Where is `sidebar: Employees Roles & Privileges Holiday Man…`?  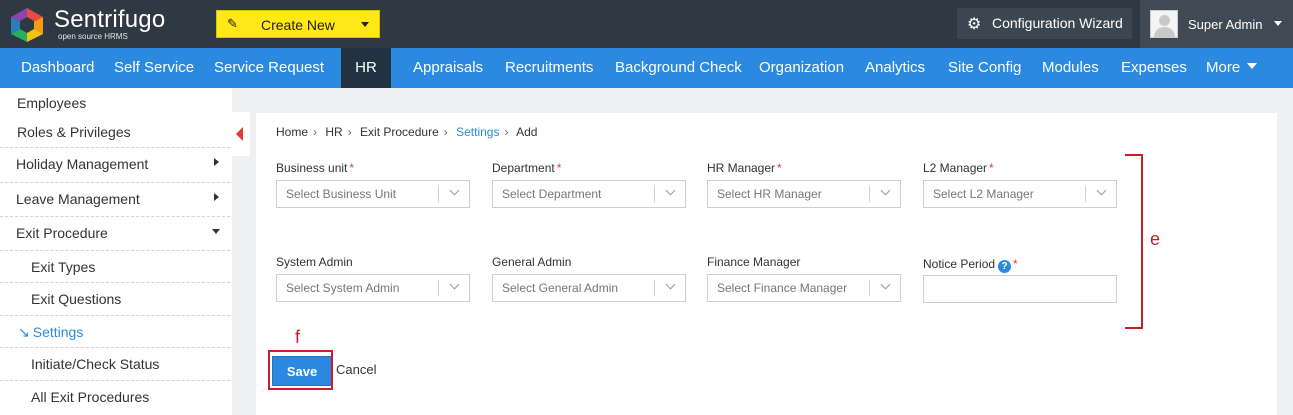 sidebar: Employees Roles & Privileges Holiday Man… is located at coordinates (116, 251).